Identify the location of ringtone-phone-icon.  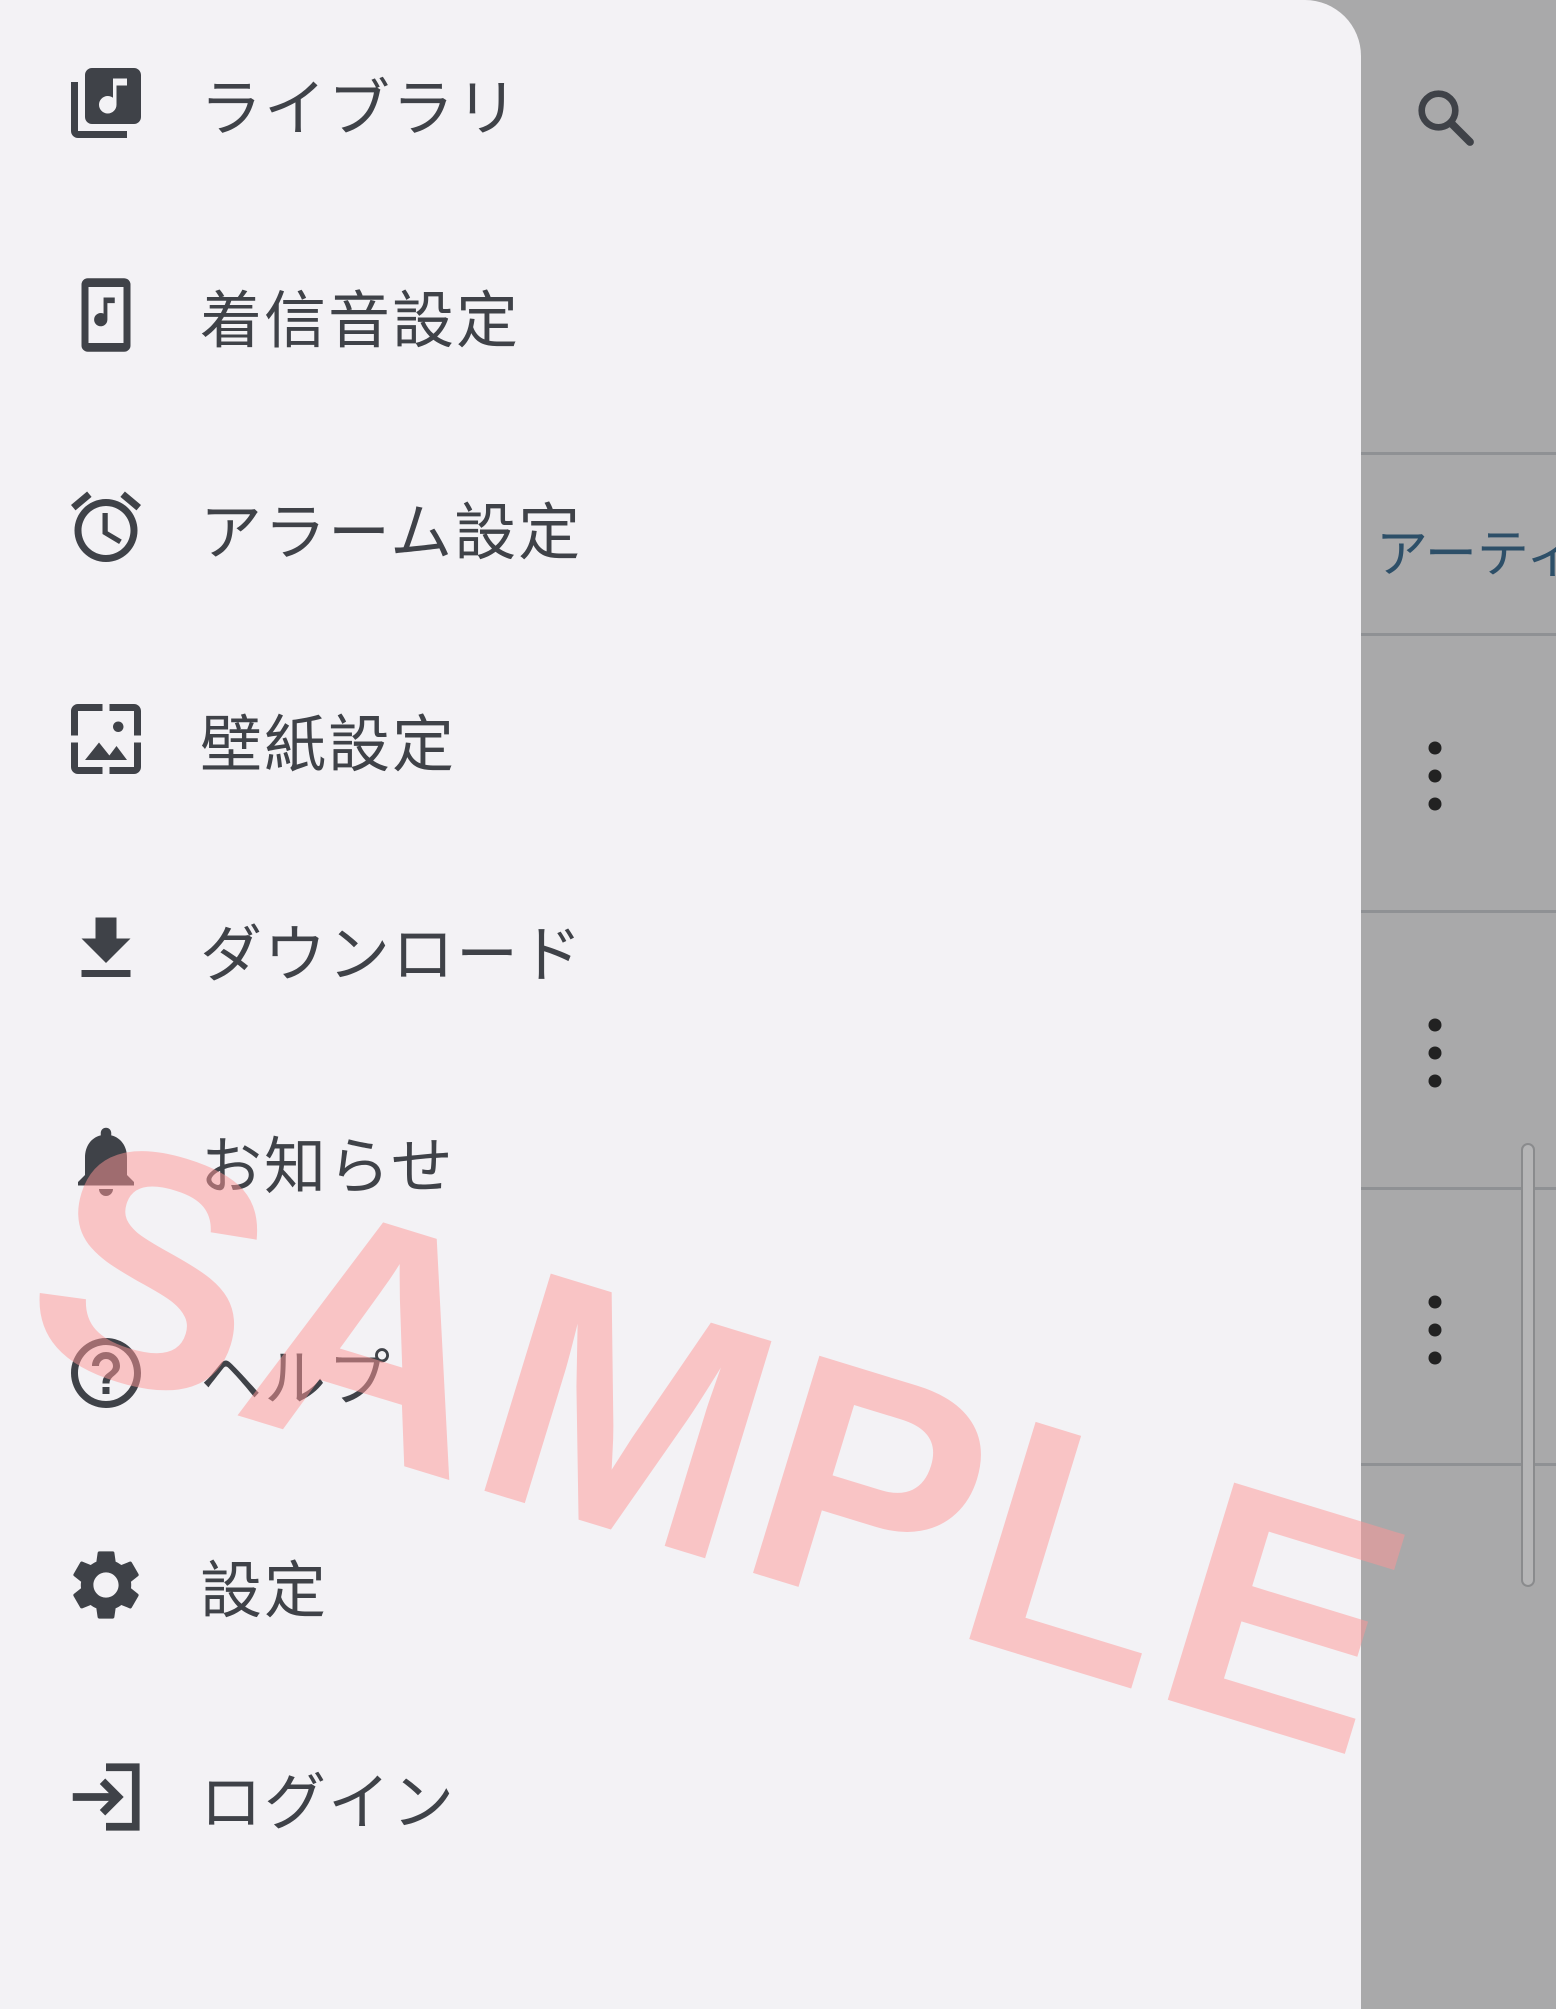
(106, 315).